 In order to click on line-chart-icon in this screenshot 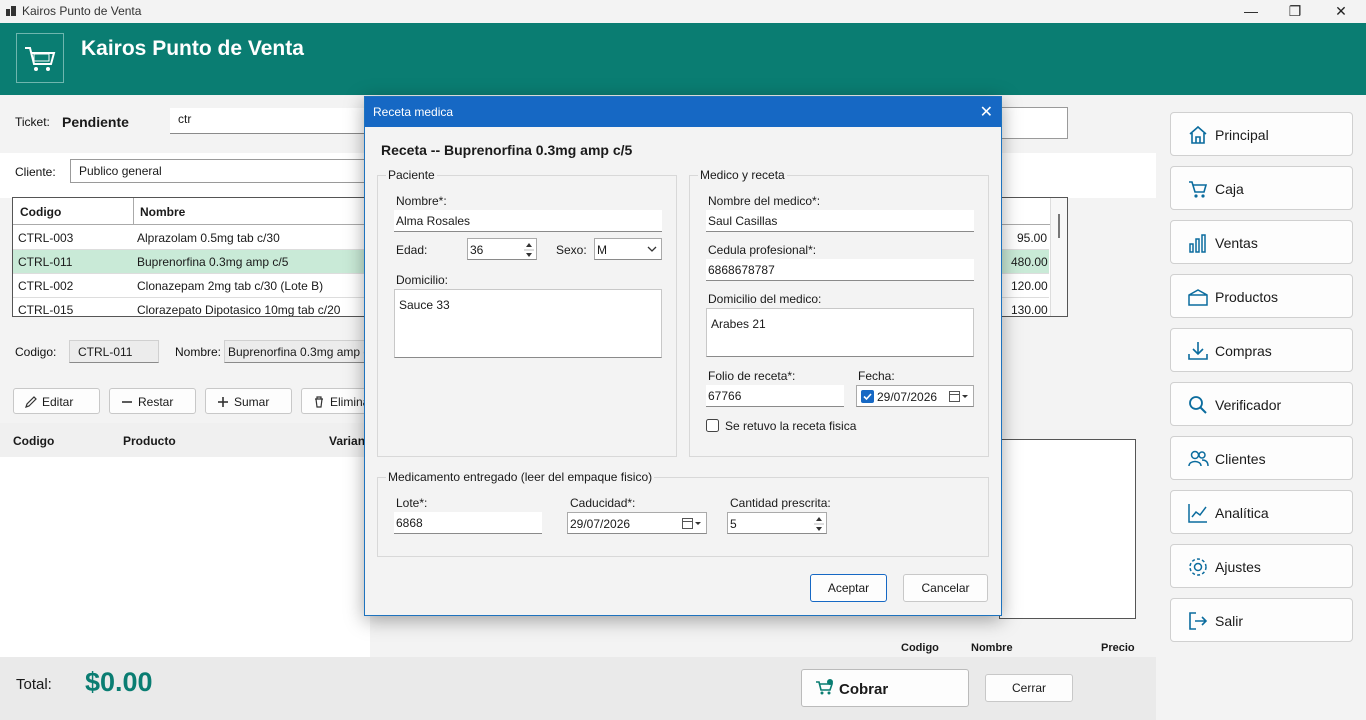, I will do `click(1197, 513)`.